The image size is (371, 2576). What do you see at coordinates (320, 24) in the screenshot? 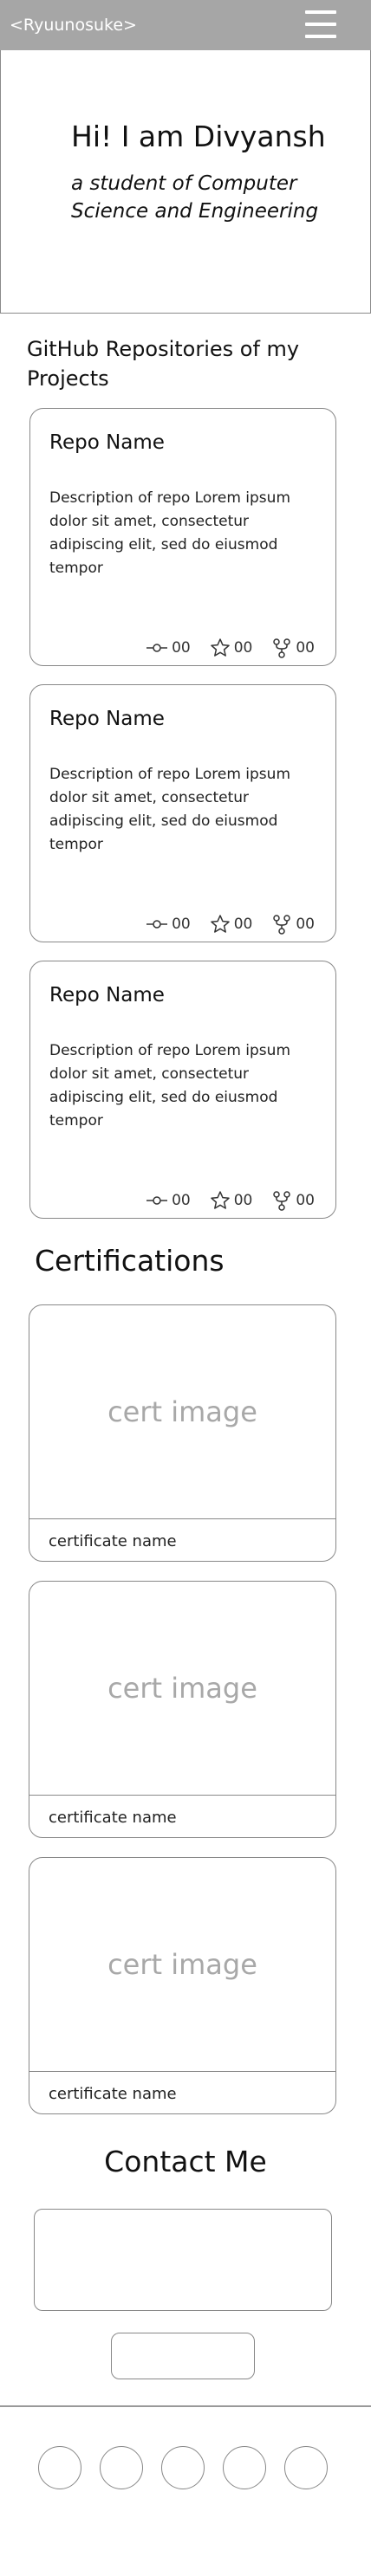
I see `hamburger-menu-icon` at bounding box center [320, 24].